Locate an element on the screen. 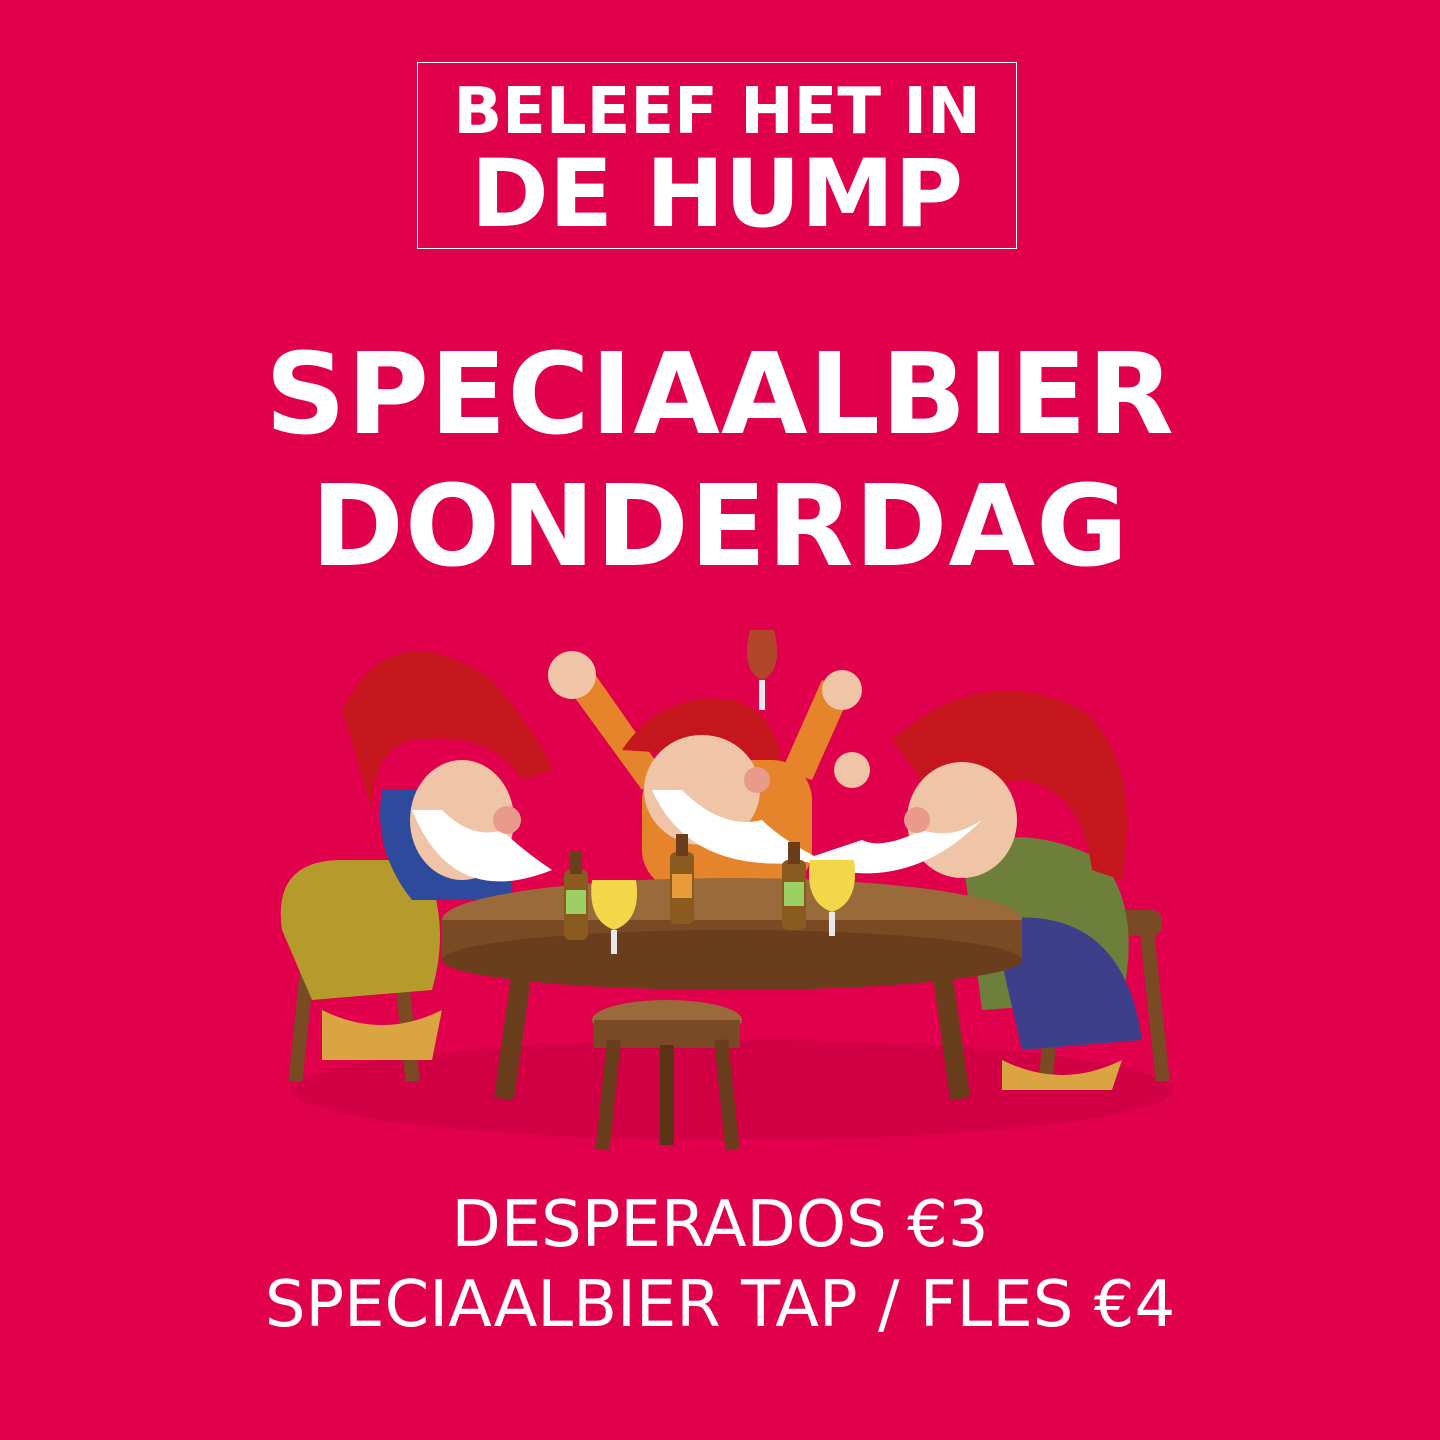  gnome-middle is located at coordinates (705, 760).